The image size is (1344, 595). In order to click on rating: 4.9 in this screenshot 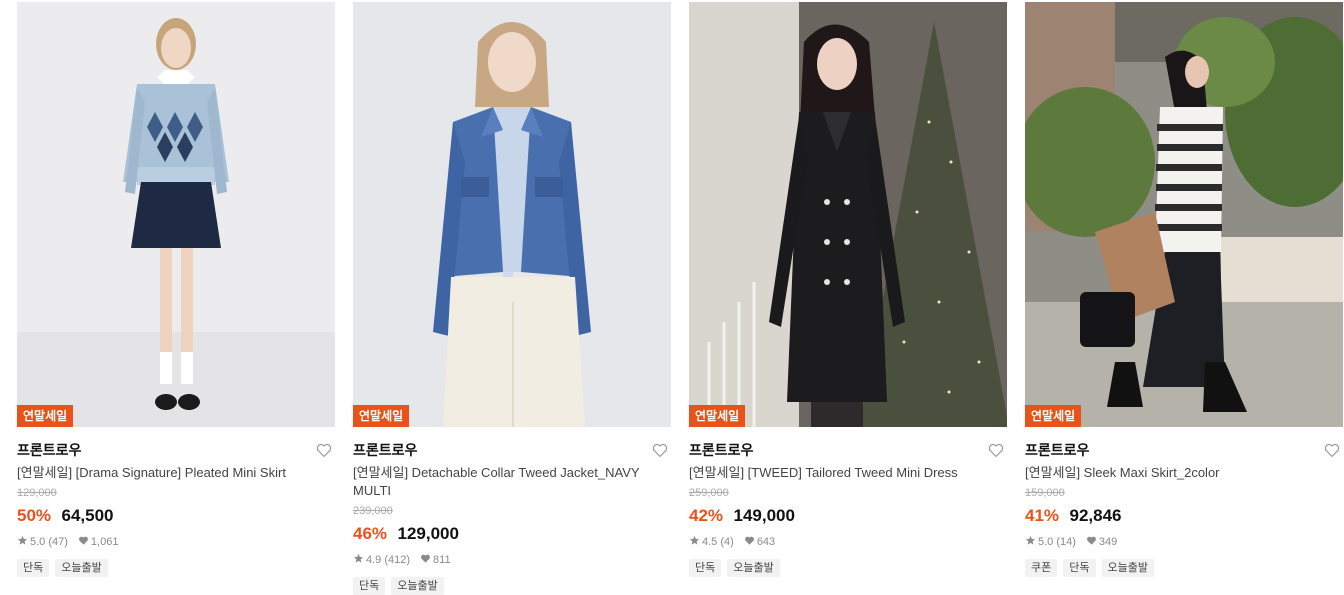, I will do `click(374, 560)`.